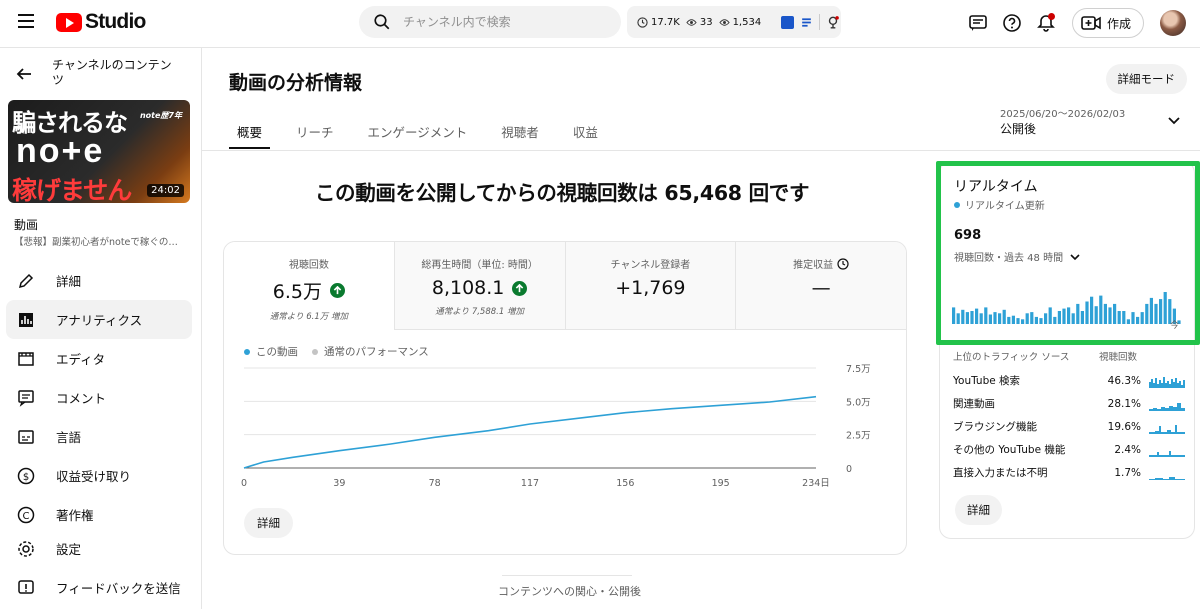 The image size is (1200, 609). Describe the element at coordinates (816, 483) in the screenshot. I see `x-tick-label: 234日` at that location.